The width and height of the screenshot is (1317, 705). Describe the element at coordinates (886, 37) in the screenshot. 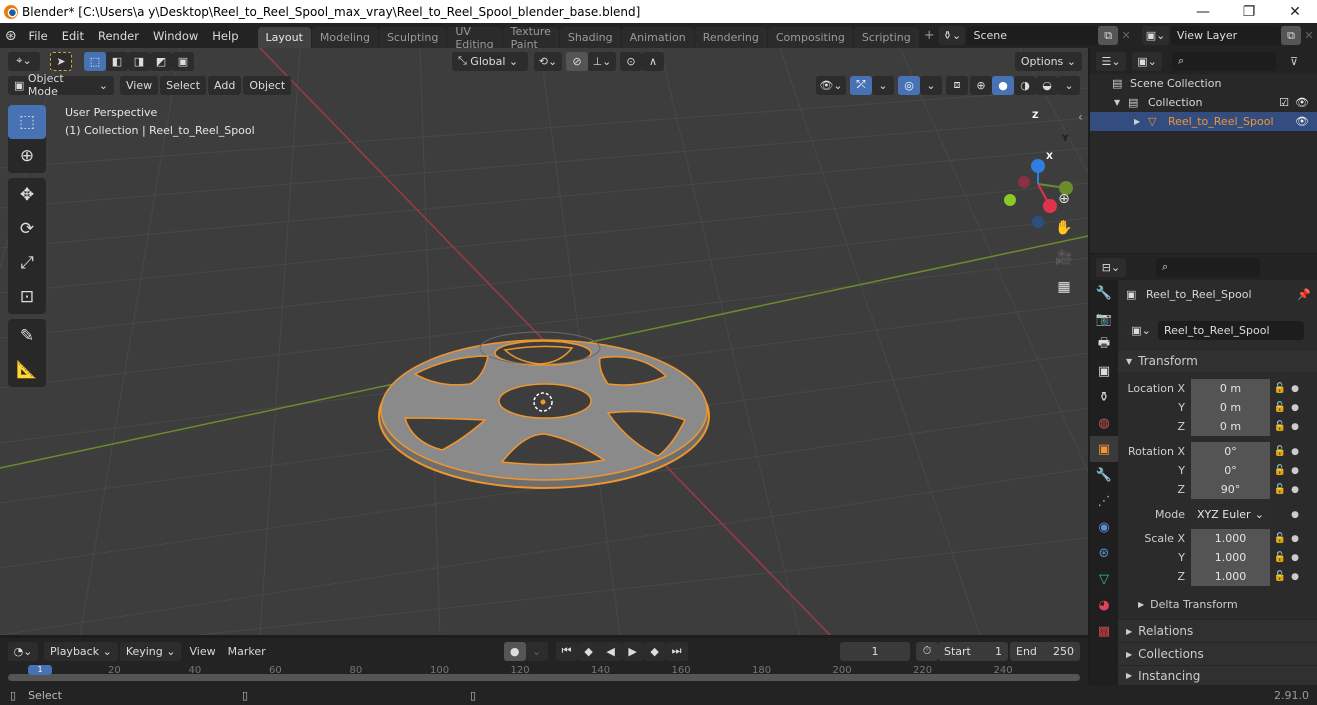

I see `tab-scripting: Scripting` at that location.